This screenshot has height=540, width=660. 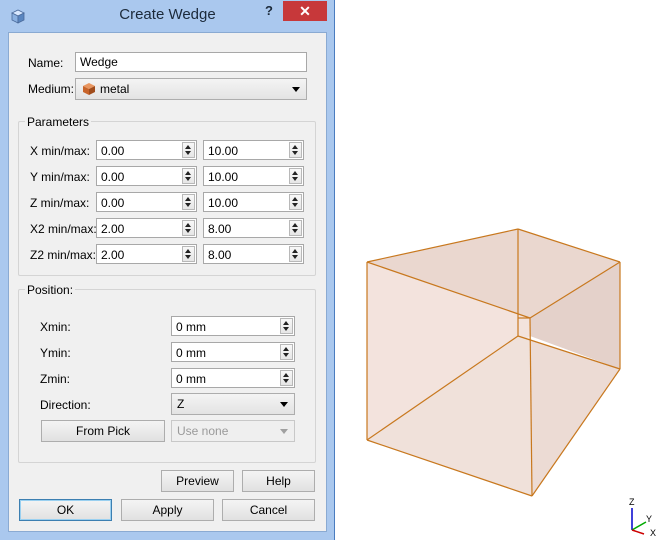 What do you see at coordinates (58, 122) in the screenshot?
I see `parameters-title: Parameters` at bounding box center [58, 122].